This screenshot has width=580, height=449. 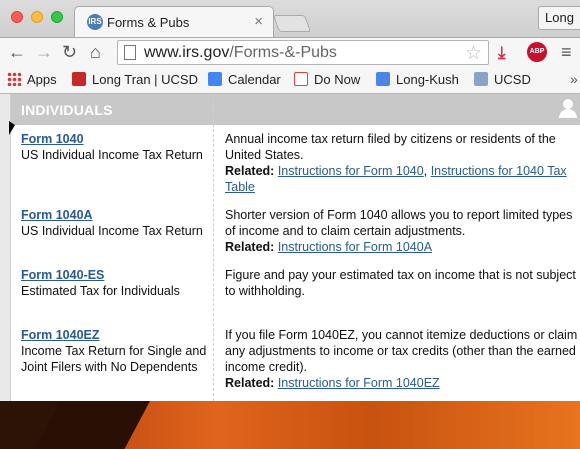 I want to click on footer-image, so click(x=290, y=425).